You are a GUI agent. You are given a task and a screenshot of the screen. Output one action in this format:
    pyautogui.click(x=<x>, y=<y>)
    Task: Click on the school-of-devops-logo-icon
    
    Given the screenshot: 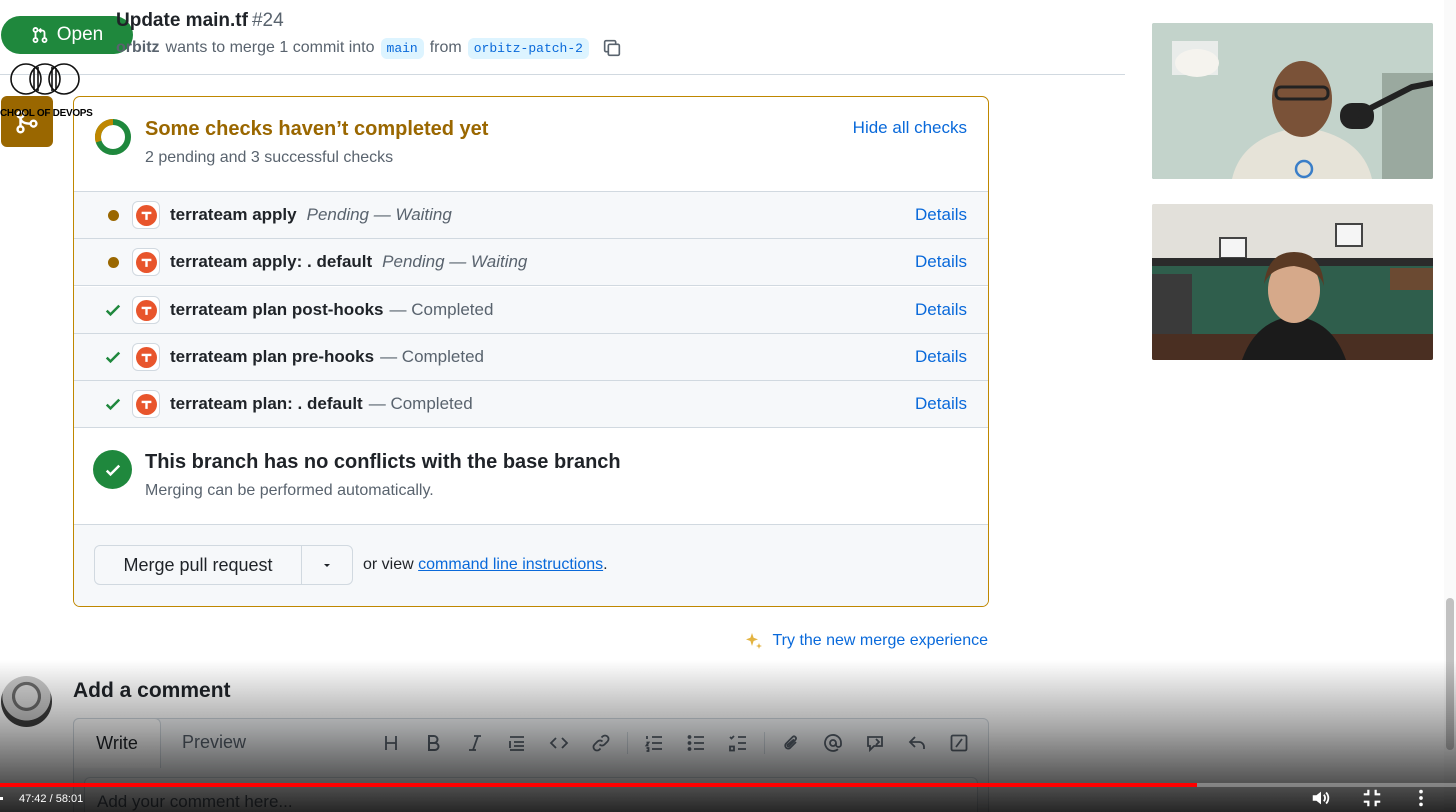 What is the action you would take?
    pyautogui.click(x=45, y=79)
    